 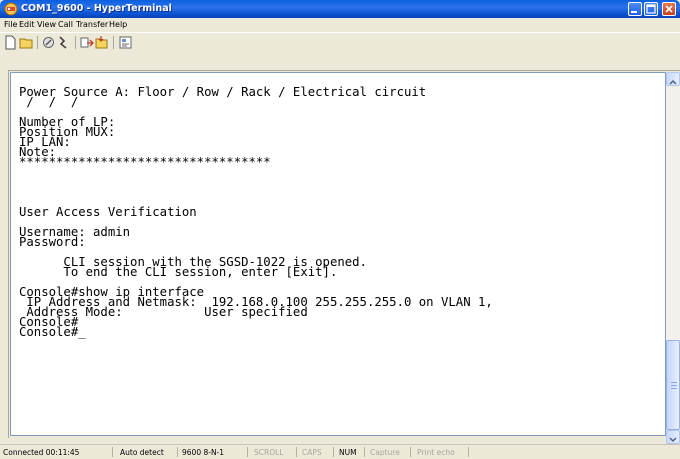 What do you see at coordinates (340, 42) in the screenshot?
I see `toolbar` at bounding box center [340, 42].